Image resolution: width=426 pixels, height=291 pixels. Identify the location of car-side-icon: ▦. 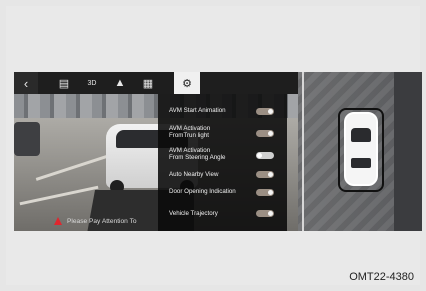
(148, 83).